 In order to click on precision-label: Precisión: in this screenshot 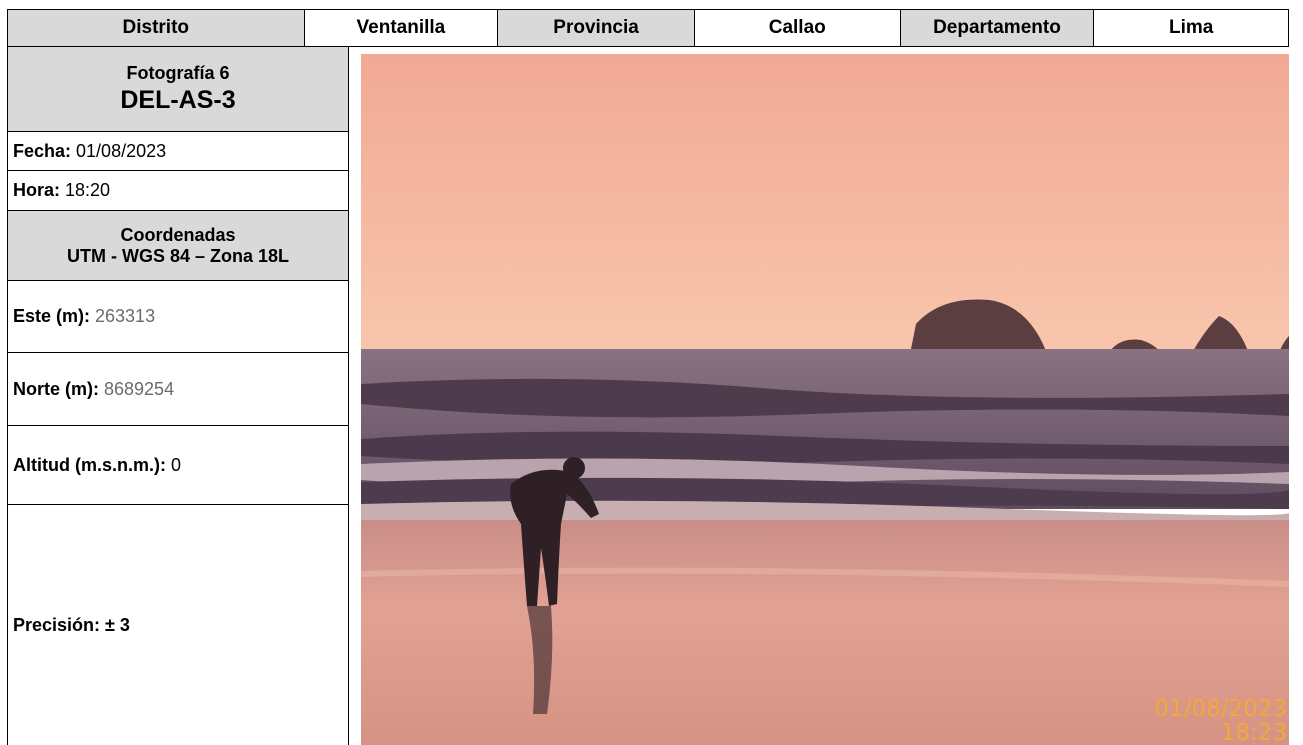, I will do `click(57, 624)`.